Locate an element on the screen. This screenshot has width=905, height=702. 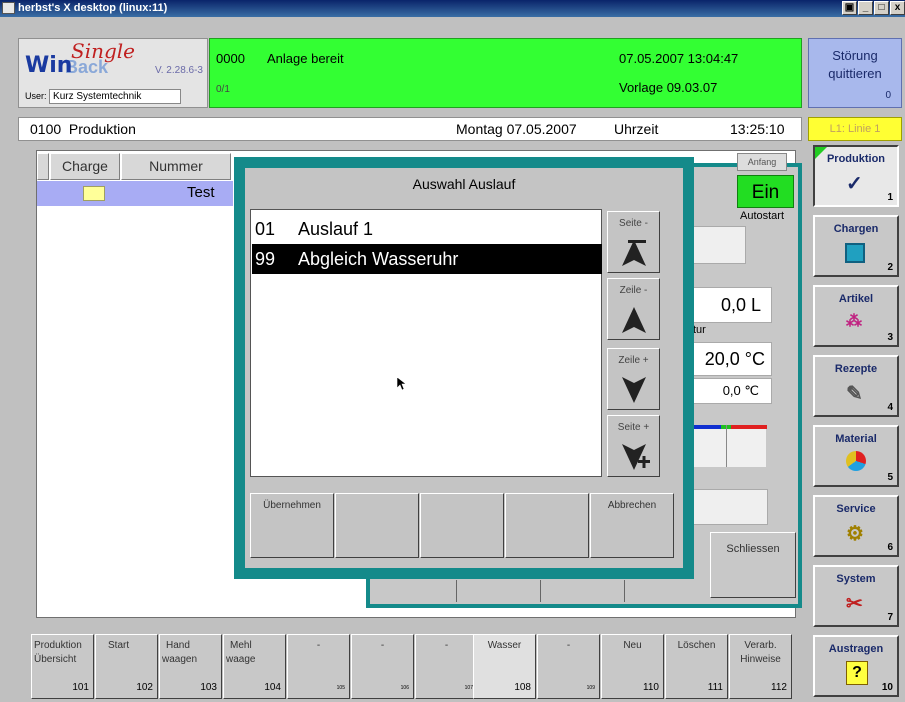
stoerung-quittieren-button: Störung quittieren 0 is located at coordinates (855, 73).